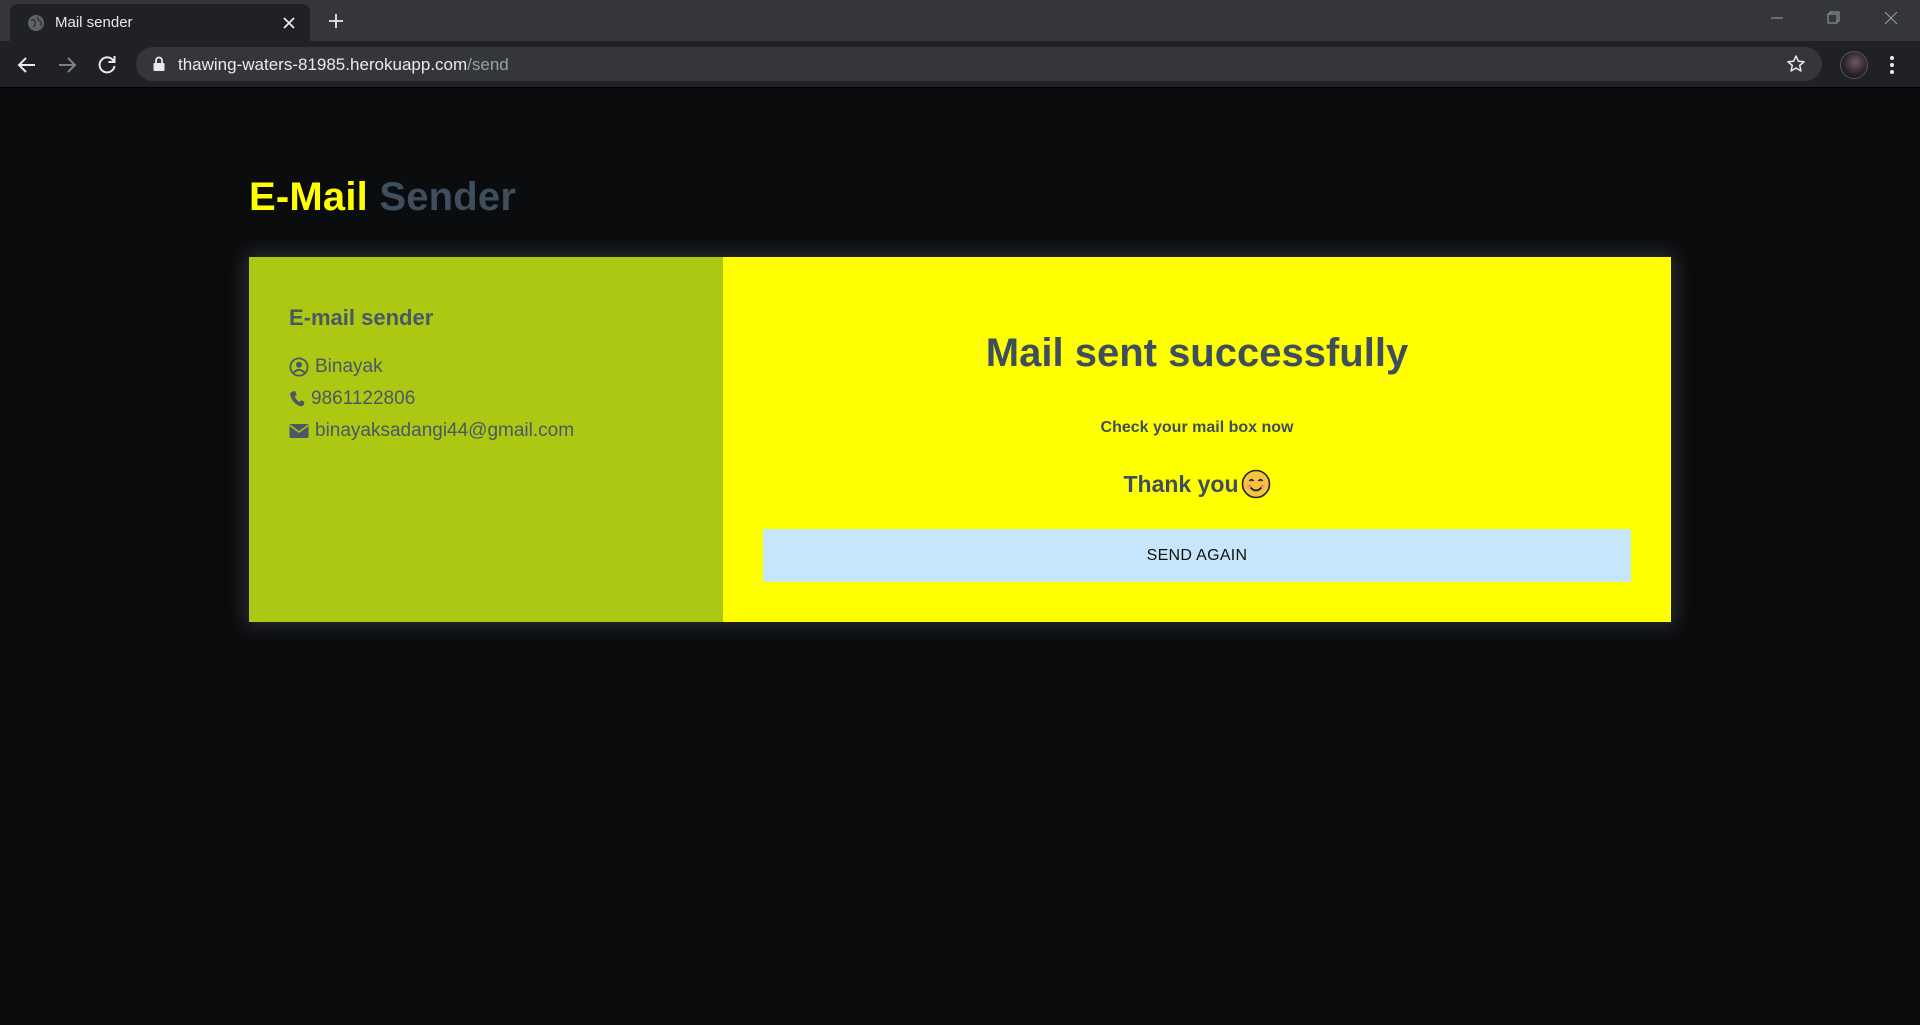 Image resolution: width=1920 pixels, height=1025 pixels. What do you see at coordinates (289, 23) in the screenshot?
I see `close-tab-icon` at bounding box center [289, 23].